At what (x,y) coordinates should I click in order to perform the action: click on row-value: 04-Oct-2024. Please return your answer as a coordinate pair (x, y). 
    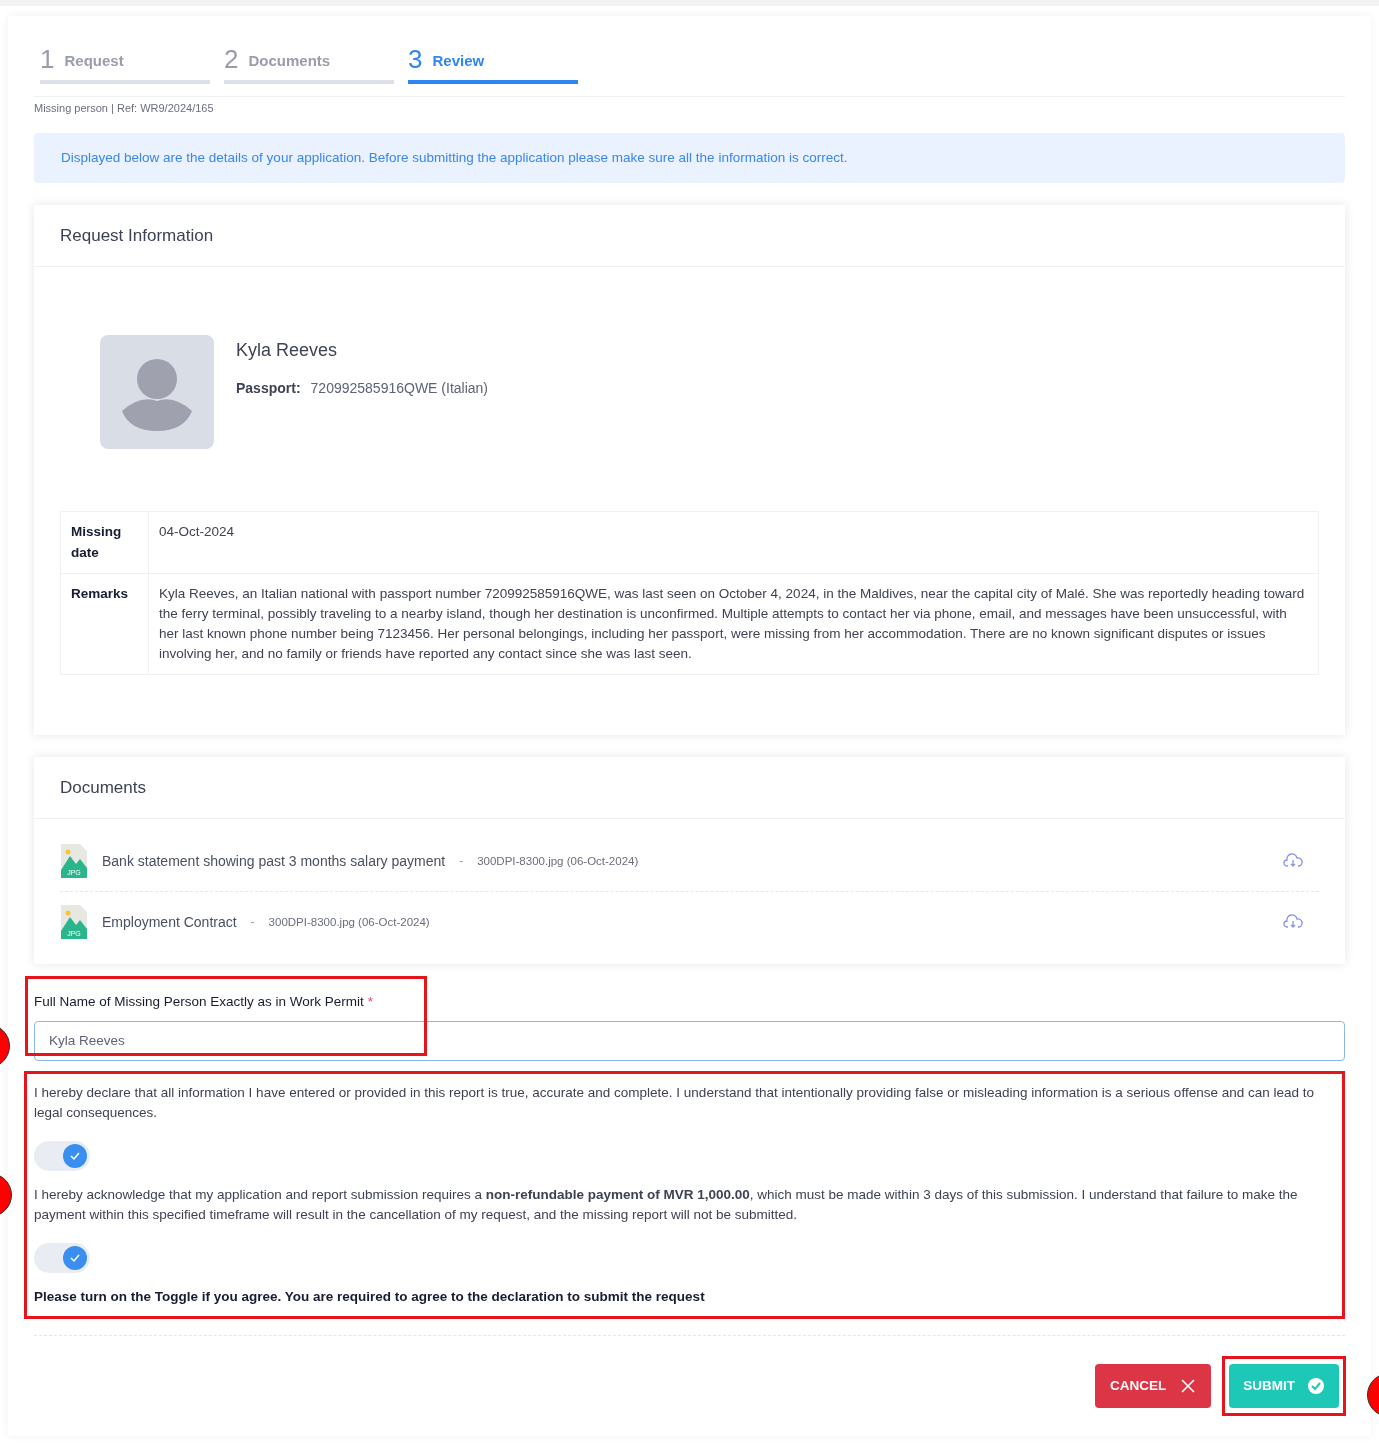
    Looking at the image, I should click on (733, 542).